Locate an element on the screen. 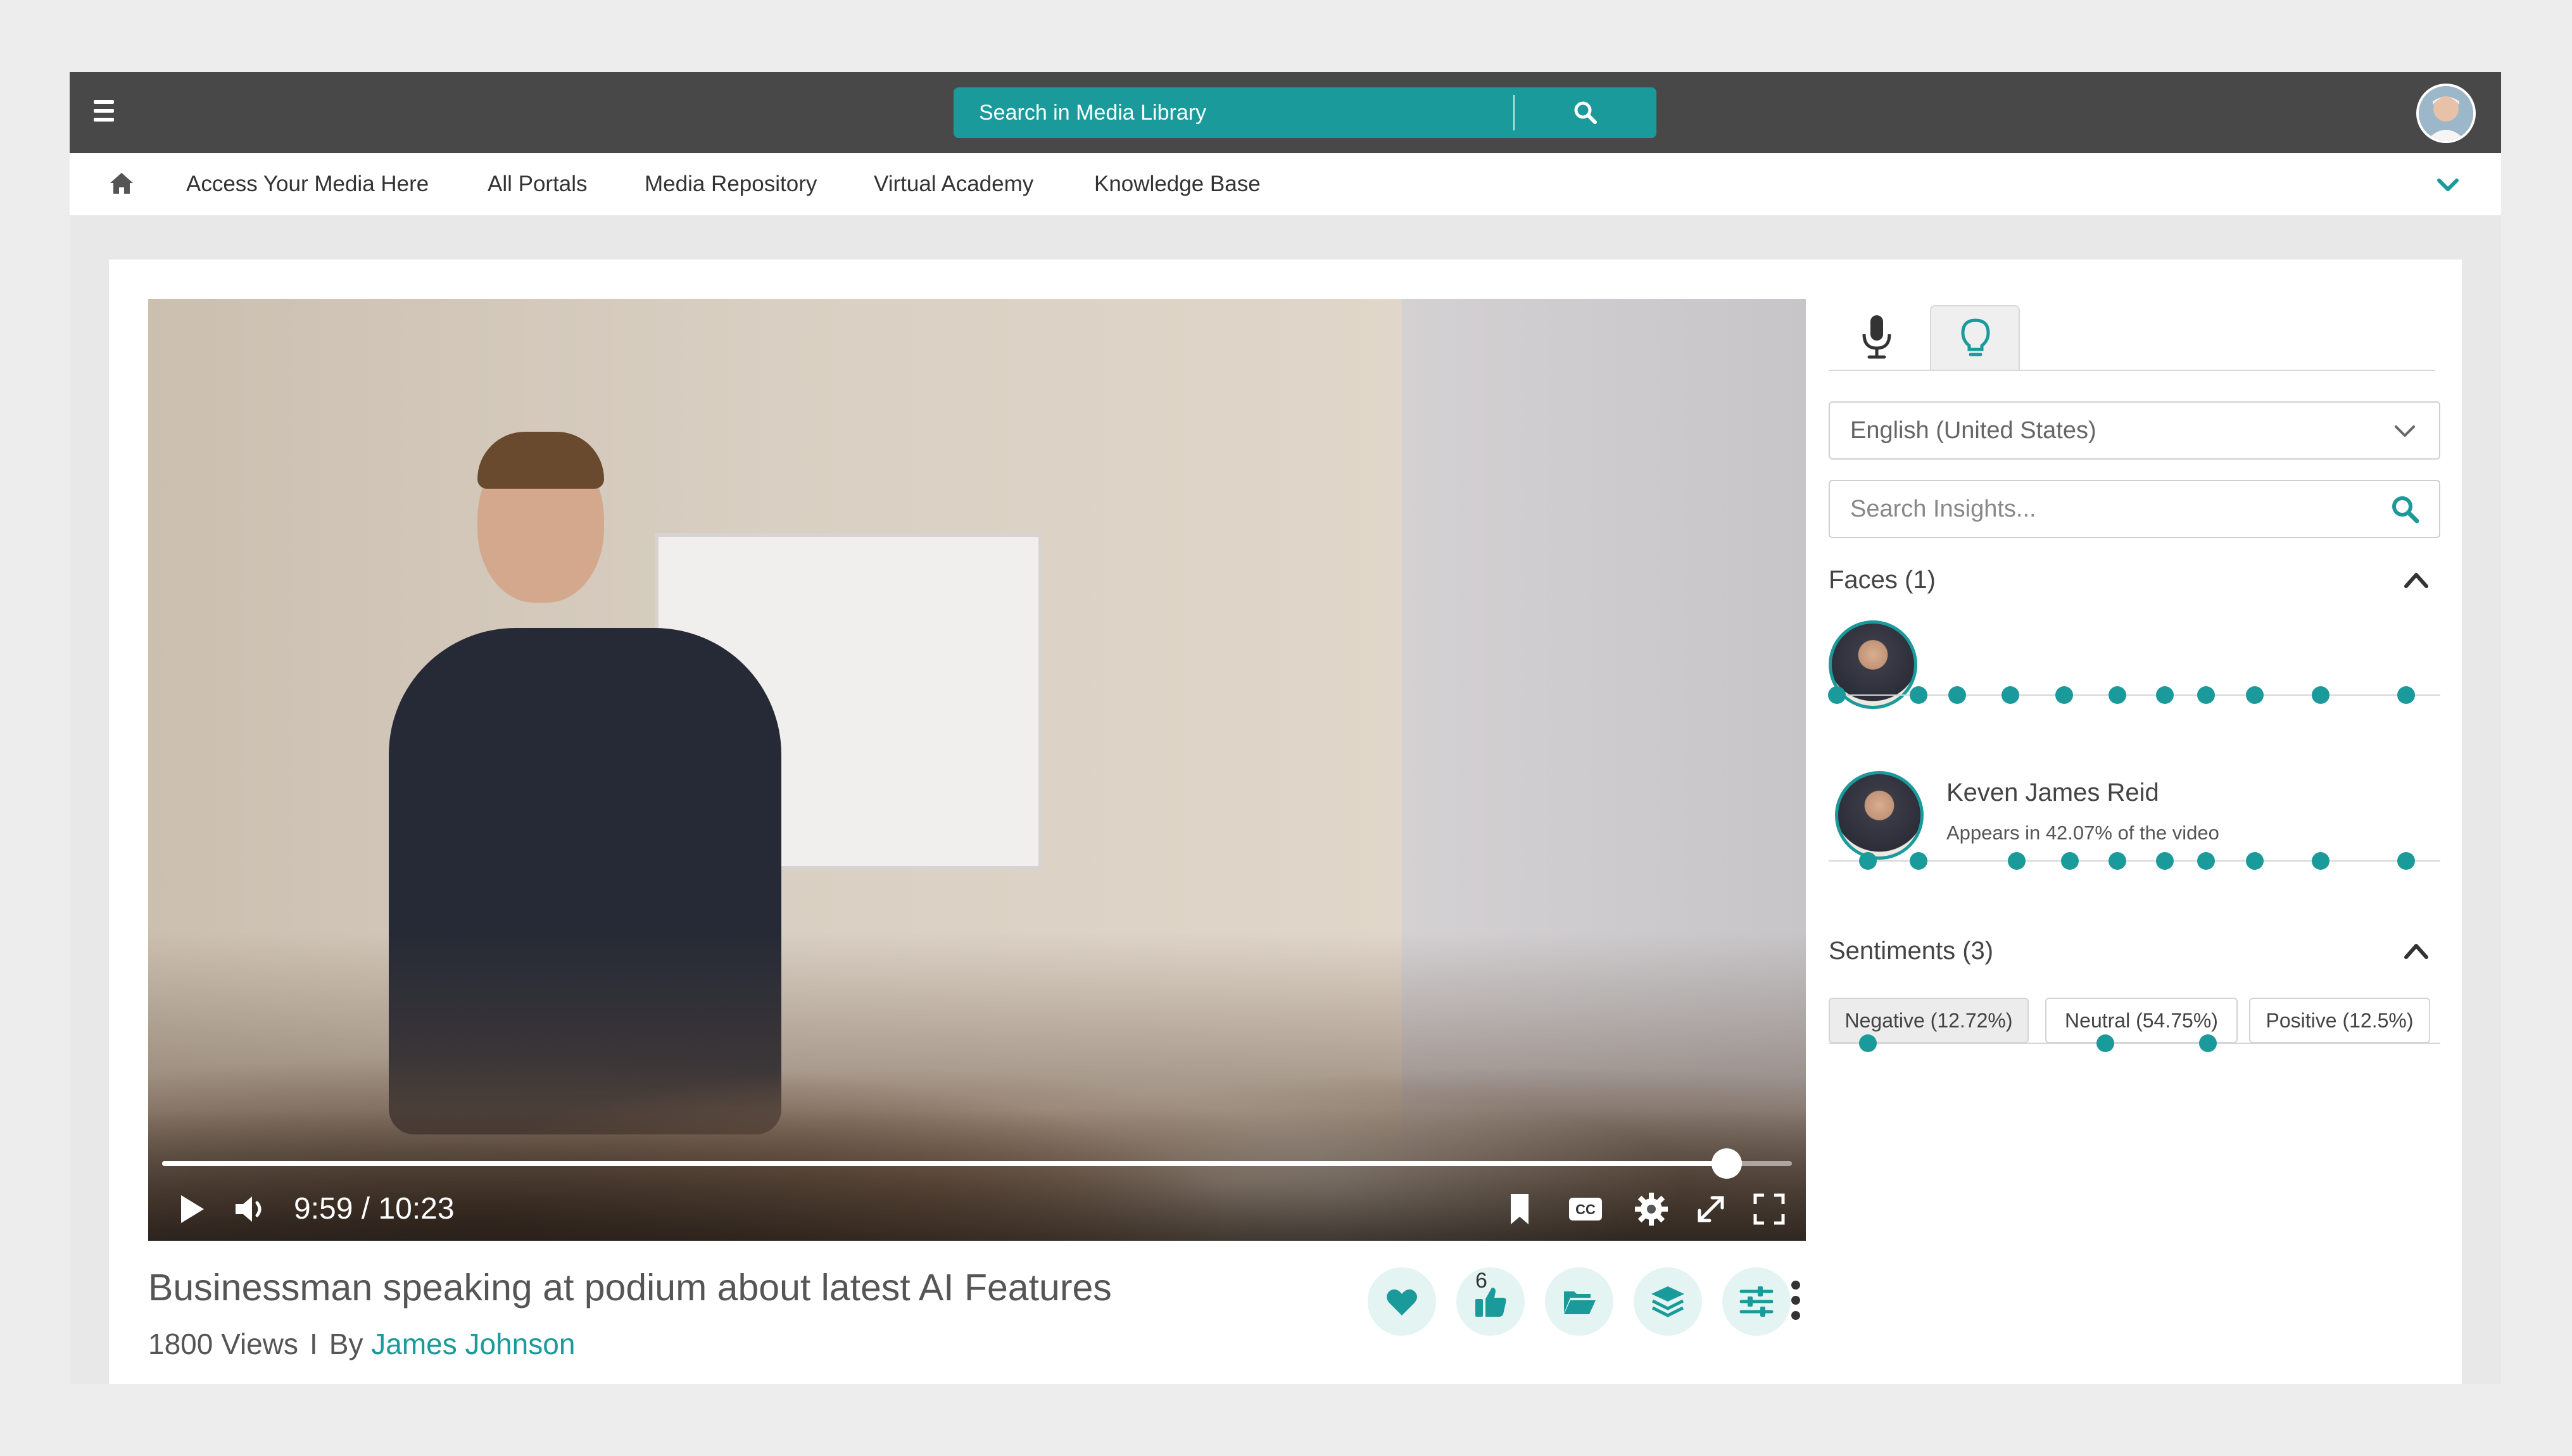 Image resolution: width=2572 pixels, height=1456 pixels. language-select: English (United States) is located at coordinates (2134, 430).